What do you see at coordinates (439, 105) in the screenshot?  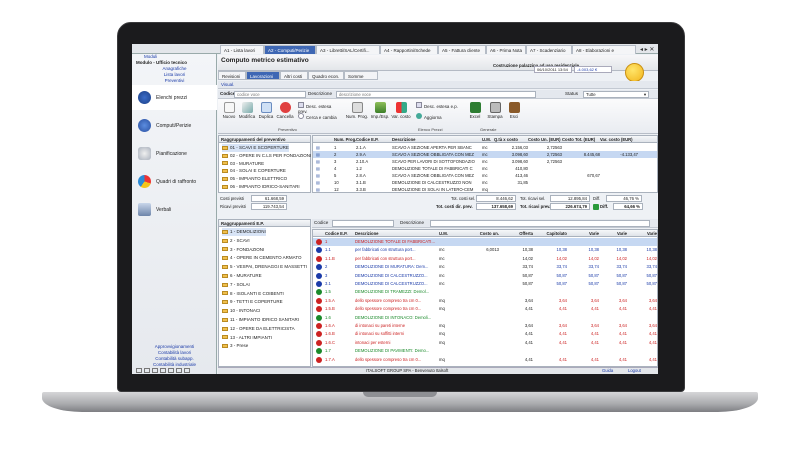 I see `desc-estesa-ep-button: Desc. estesa e.p.` at bounding box center [439, 105].